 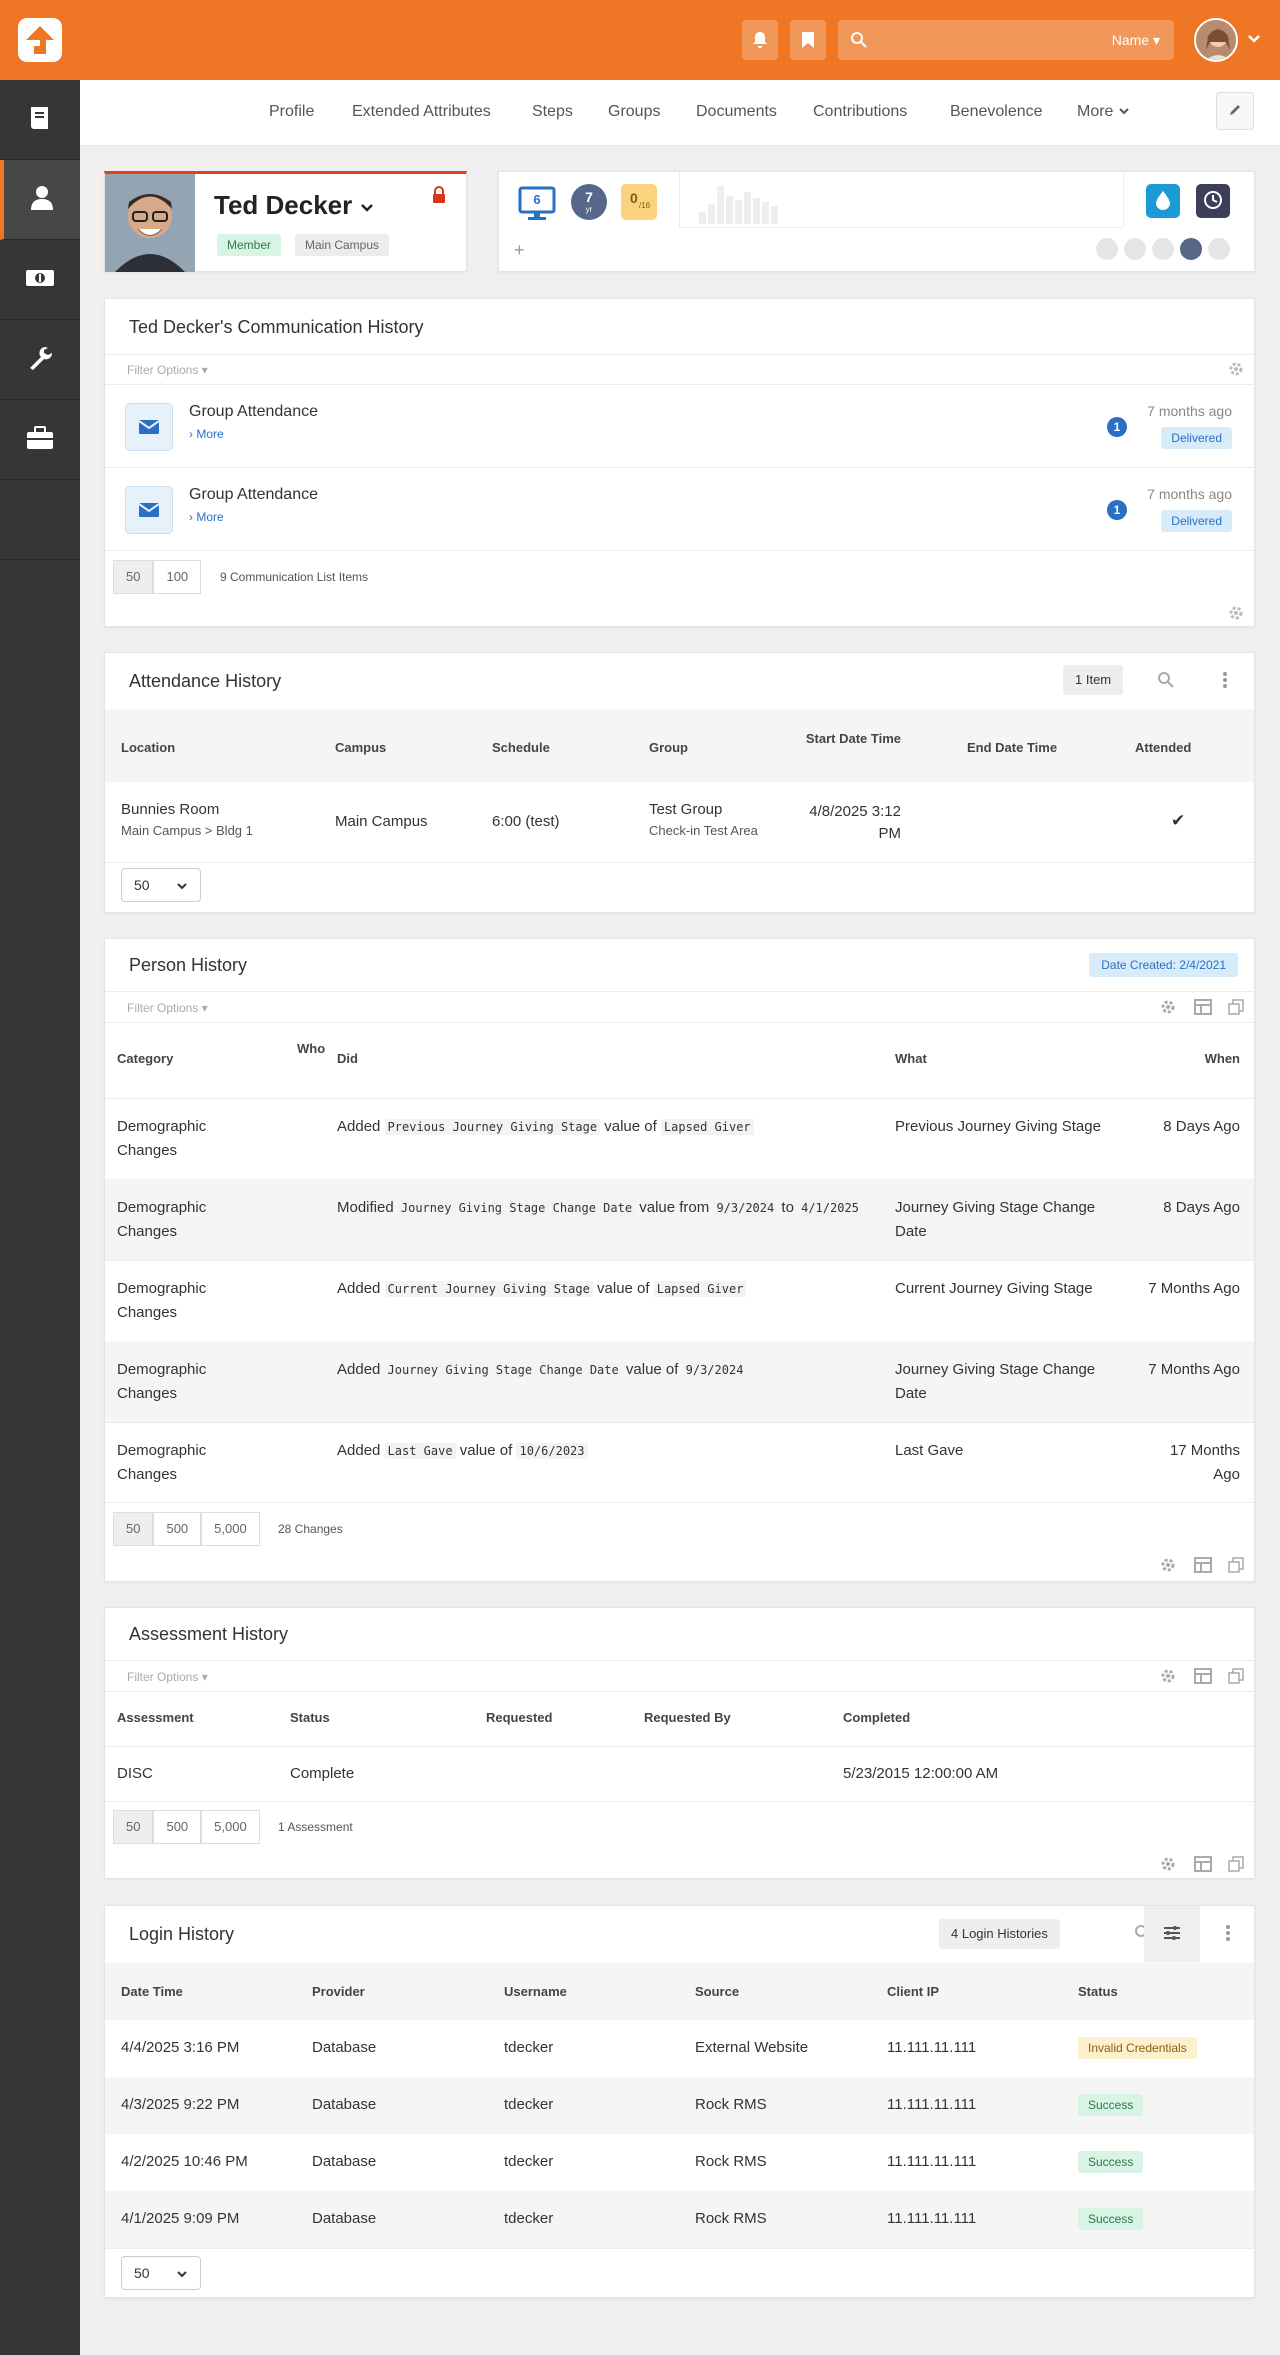 I want to click on user-avatar, so click(x=1216, y=40).